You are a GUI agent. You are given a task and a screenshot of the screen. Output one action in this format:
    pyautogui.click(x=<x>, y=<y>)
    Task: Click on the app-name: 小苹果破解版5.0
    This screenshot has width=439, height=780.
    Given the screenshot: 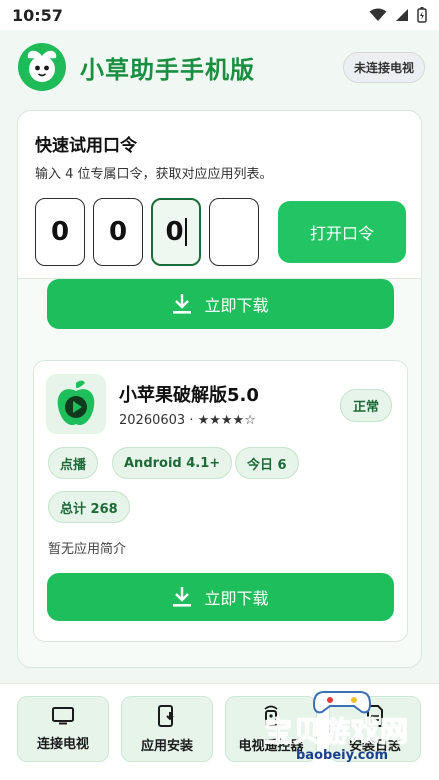 What is the action you would take?
    pyautogui.click(x=189, y=395)
    